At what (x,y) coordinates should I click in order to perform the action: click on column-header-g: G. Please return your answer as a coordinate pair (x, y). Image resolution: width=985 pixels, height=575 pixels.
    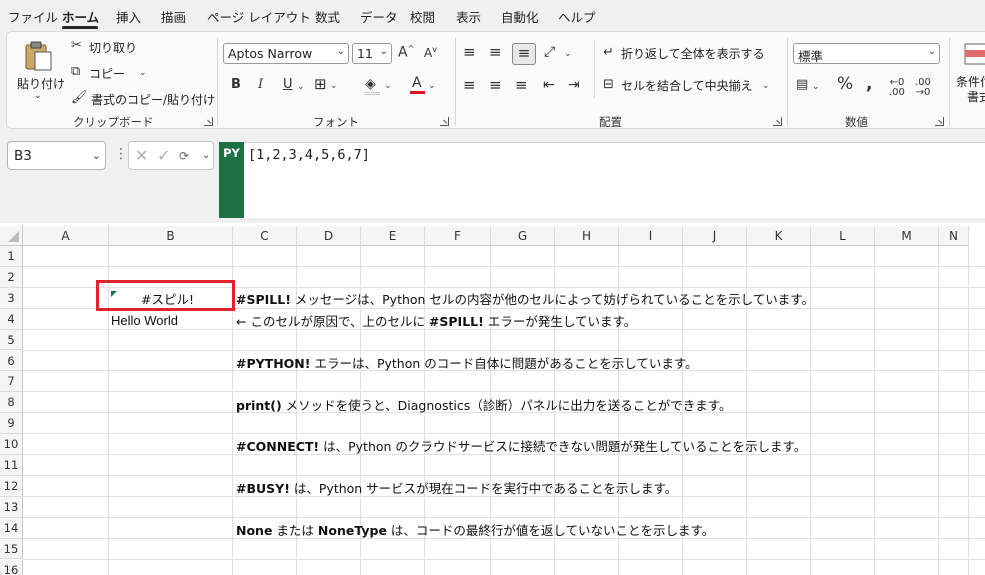
    Looking at the image, I should click on (523, 236).